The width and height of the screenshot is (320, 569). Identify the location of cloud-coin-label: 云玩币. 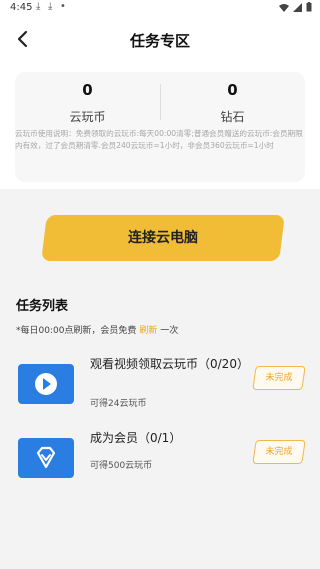
(87, 117).